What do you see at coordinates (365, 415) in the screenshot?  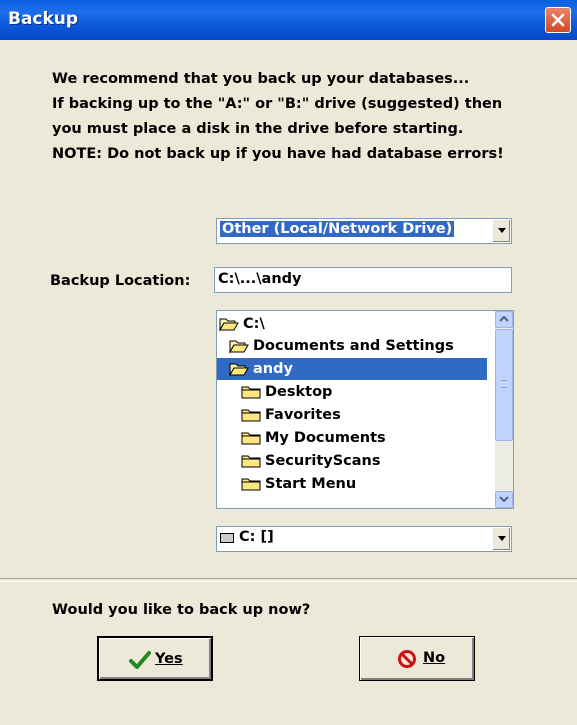 I see `directory-item: Favorites` at bounding box center [365, 415].